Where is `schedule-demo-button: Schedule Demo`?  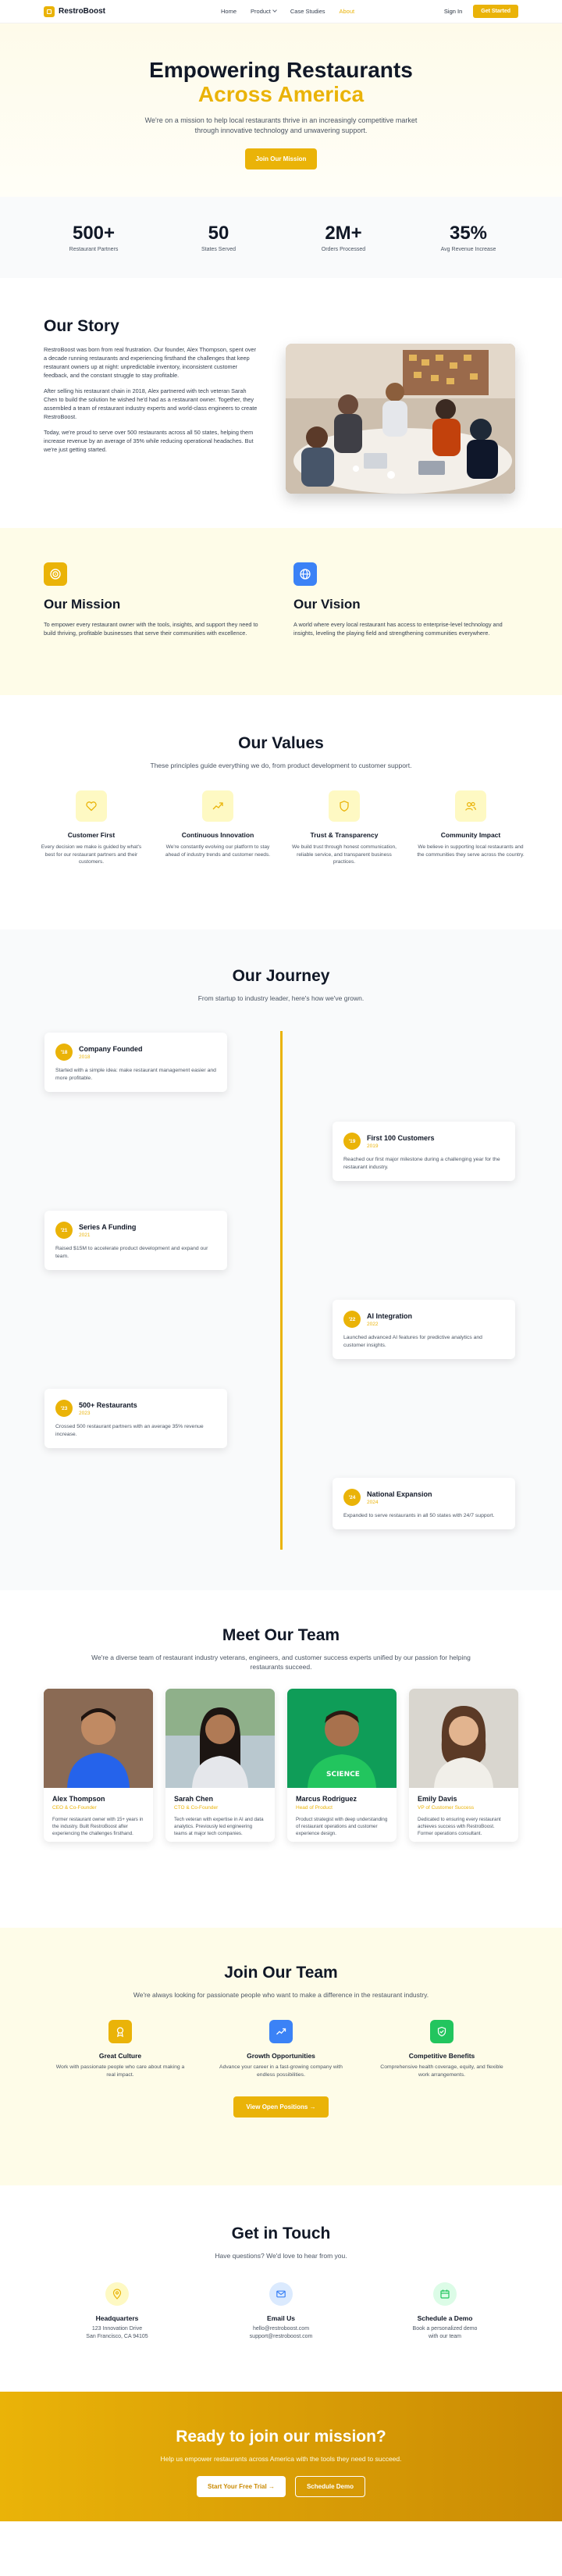 schedule-demo-button: Schedule Demo is located at coordinates (329, 2486).